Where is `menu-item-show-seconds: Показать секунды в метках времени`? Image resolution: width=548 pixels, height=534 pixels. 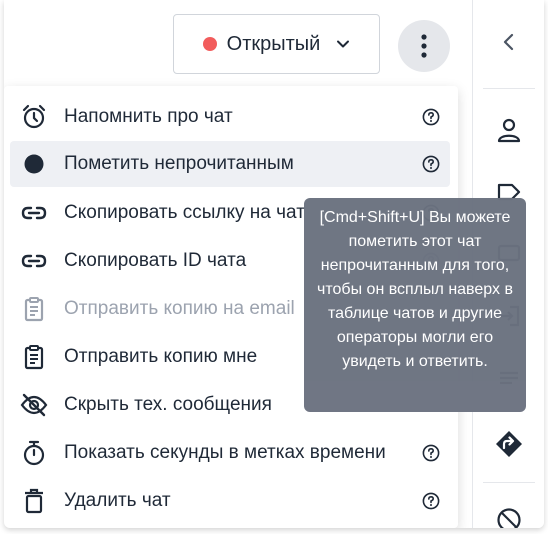 menu-item-show-seconds: Показать секунды в метках времени is located at coordinates (230, 453).